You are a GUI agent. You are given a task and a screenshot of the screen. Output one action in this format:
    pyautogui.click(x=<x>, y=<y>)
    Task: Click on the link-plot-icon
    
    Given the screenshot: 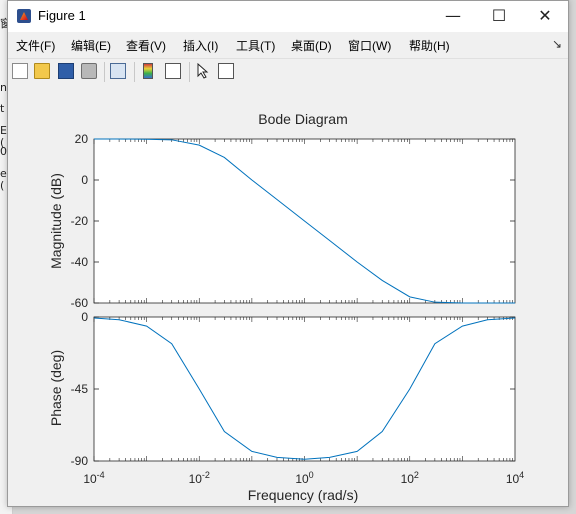 What is the action you would take?
    pyautogui.click(x=118, y=71)
    